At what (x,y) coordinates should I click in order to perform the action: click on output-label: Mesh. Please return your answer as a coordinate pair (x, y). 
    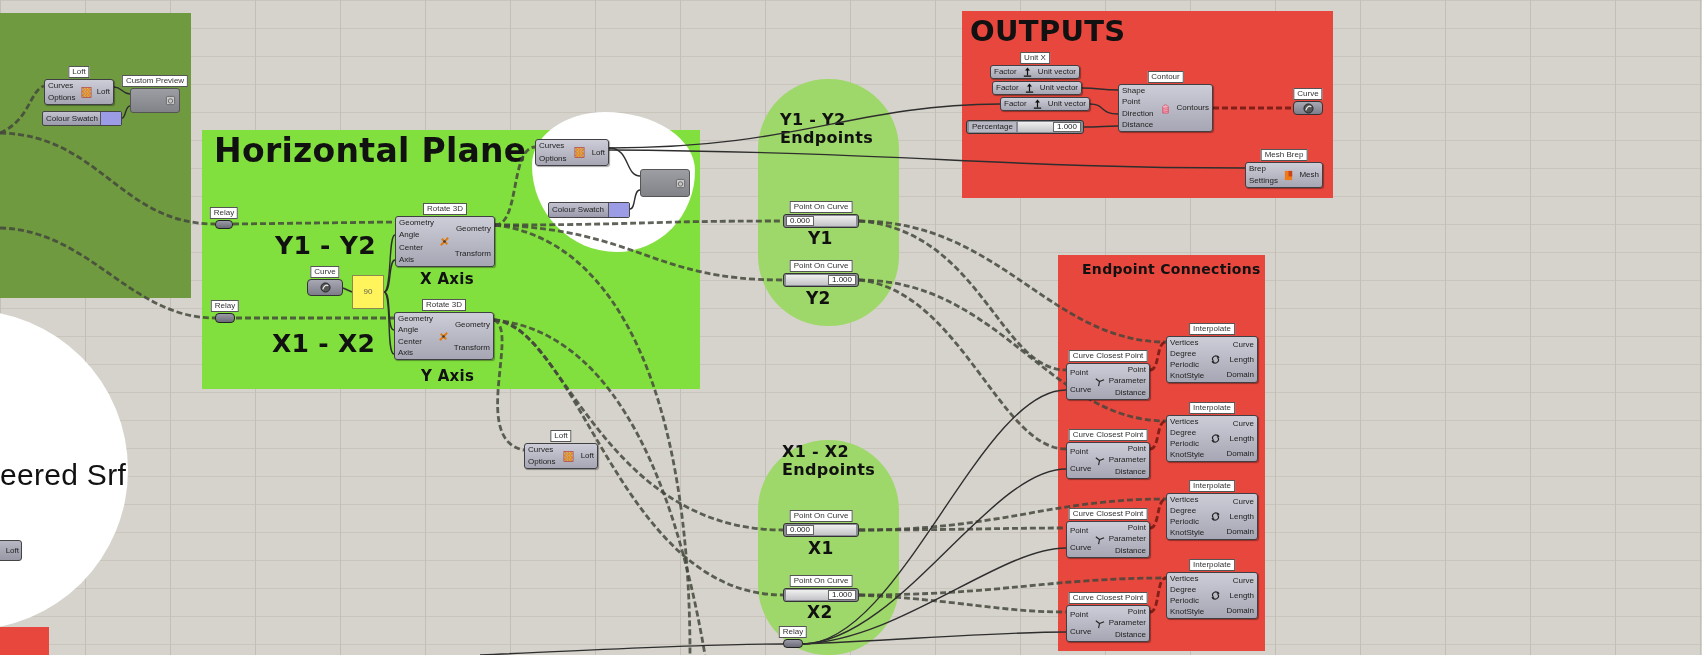
    Looking at the image, I should click on (1309, 175).